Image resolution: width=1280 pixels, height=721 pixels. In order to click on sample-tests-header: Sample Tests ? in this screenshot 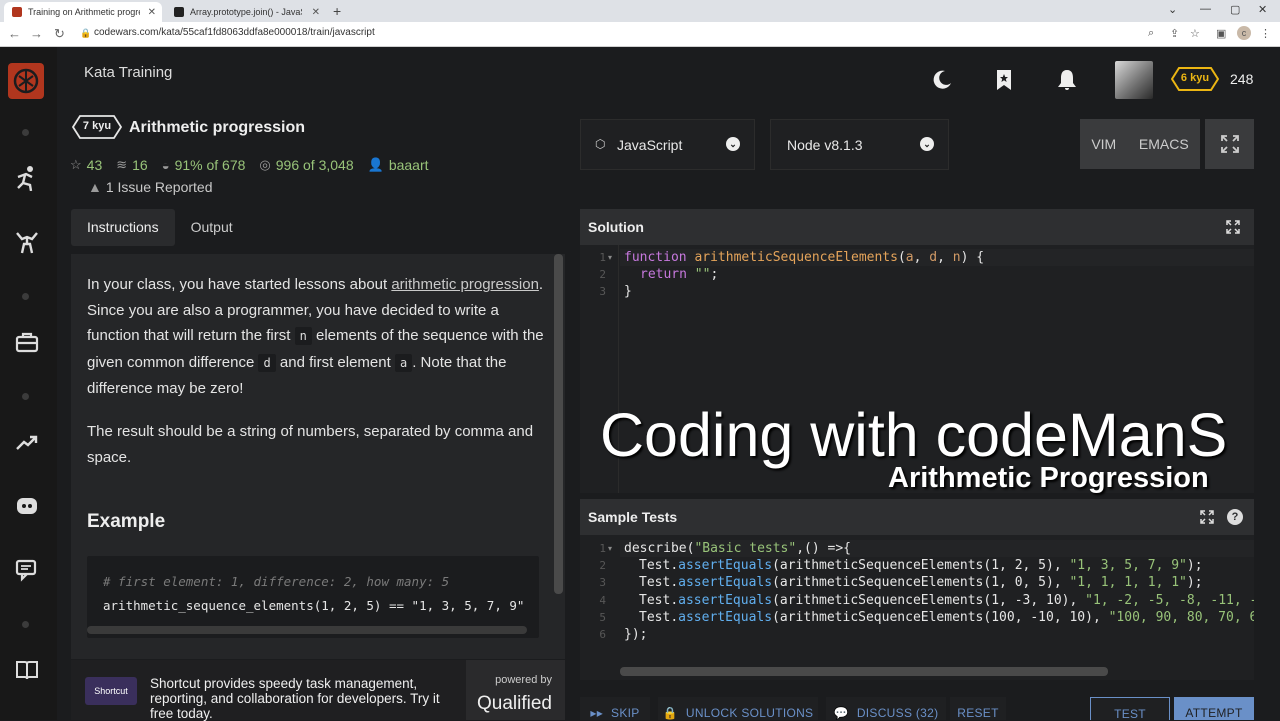, I will do `click(917, 517)`.